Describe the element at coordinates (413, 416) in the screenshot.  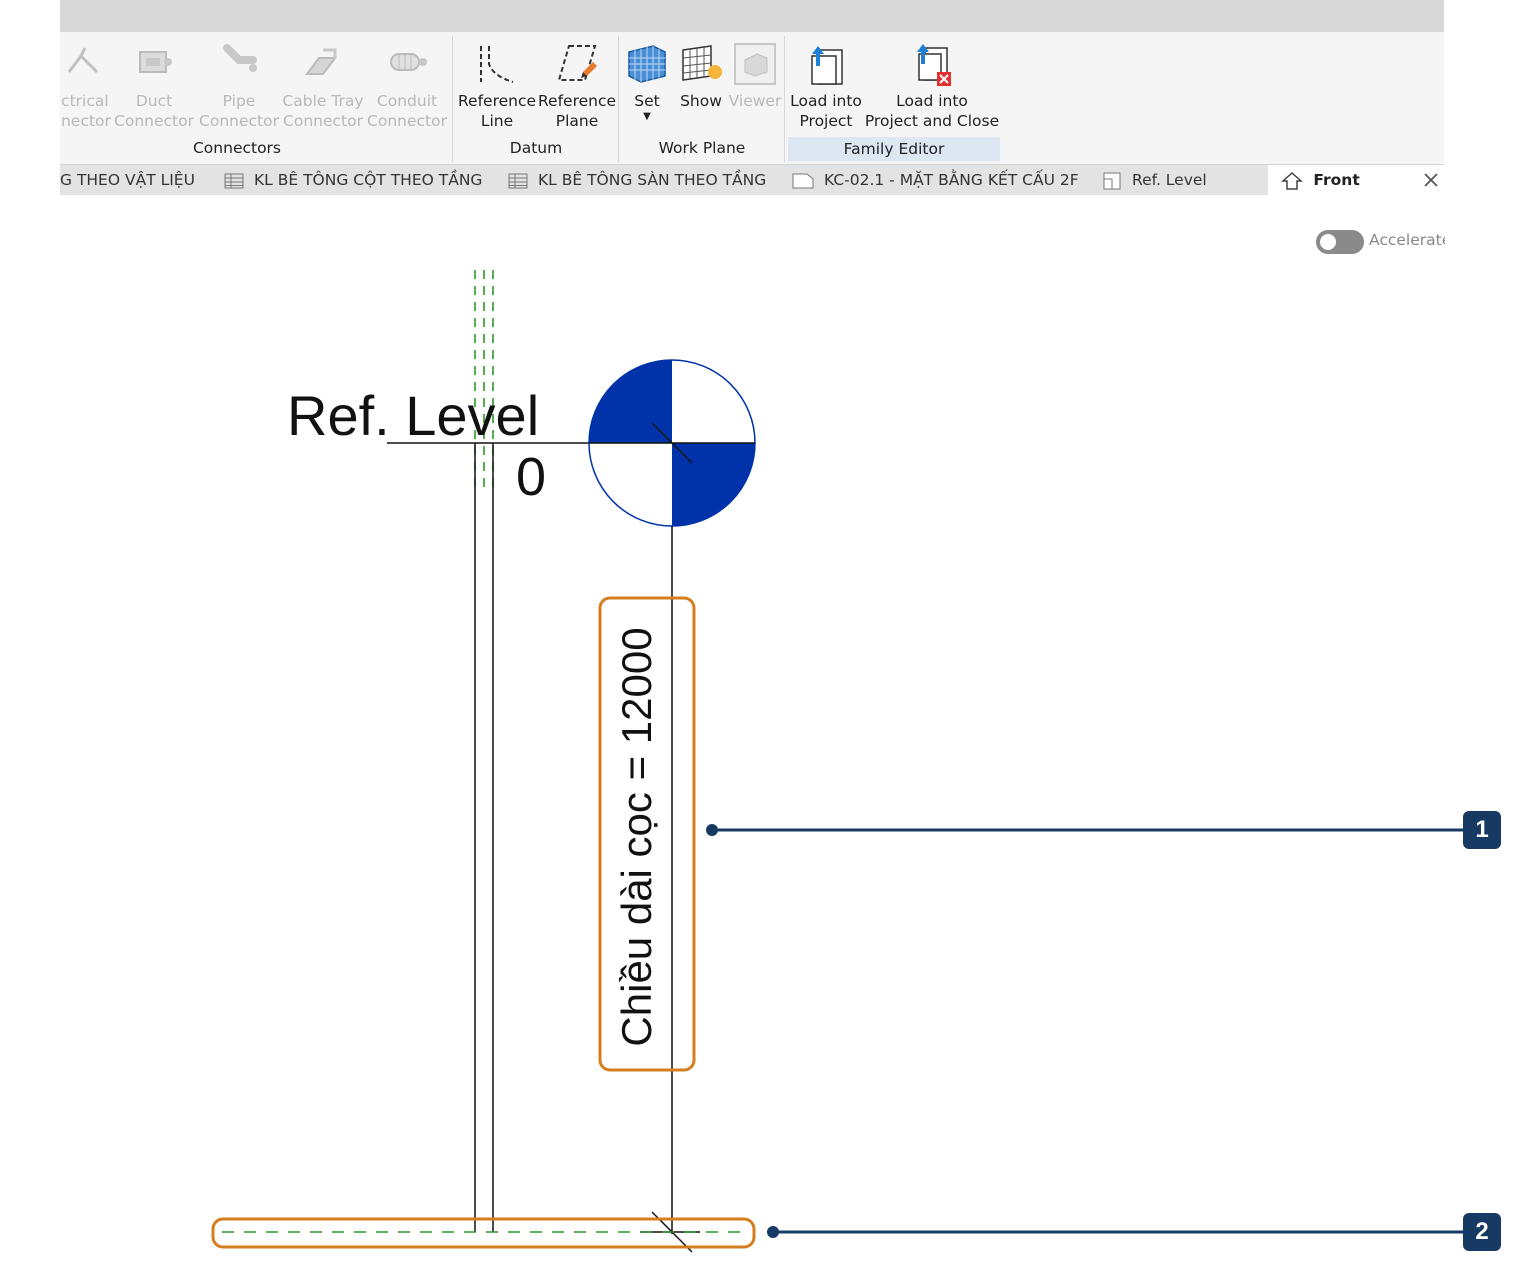
I see `level-name-text: Ref. Level` at that location.